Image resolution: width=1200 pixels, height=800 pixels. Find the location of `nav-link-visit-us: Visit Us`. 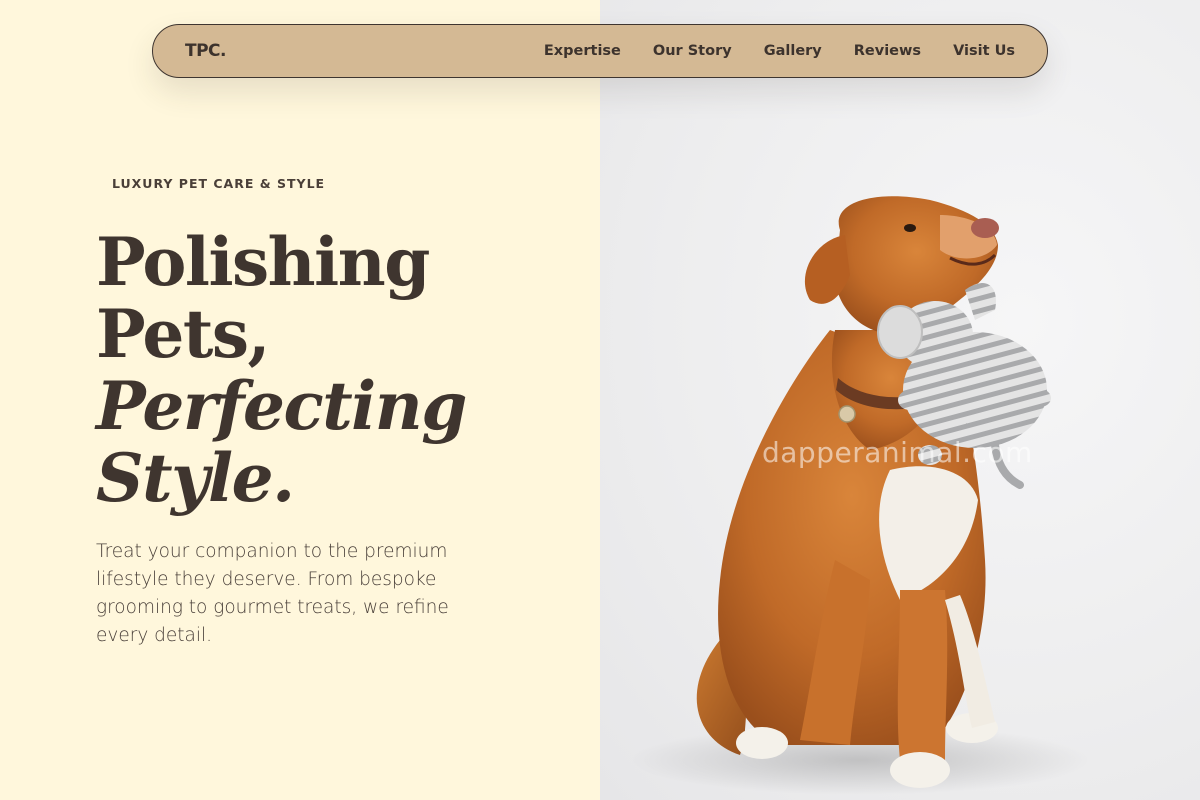

nav-link-visit-us: Visit Us is located at coordinates (984, 51).